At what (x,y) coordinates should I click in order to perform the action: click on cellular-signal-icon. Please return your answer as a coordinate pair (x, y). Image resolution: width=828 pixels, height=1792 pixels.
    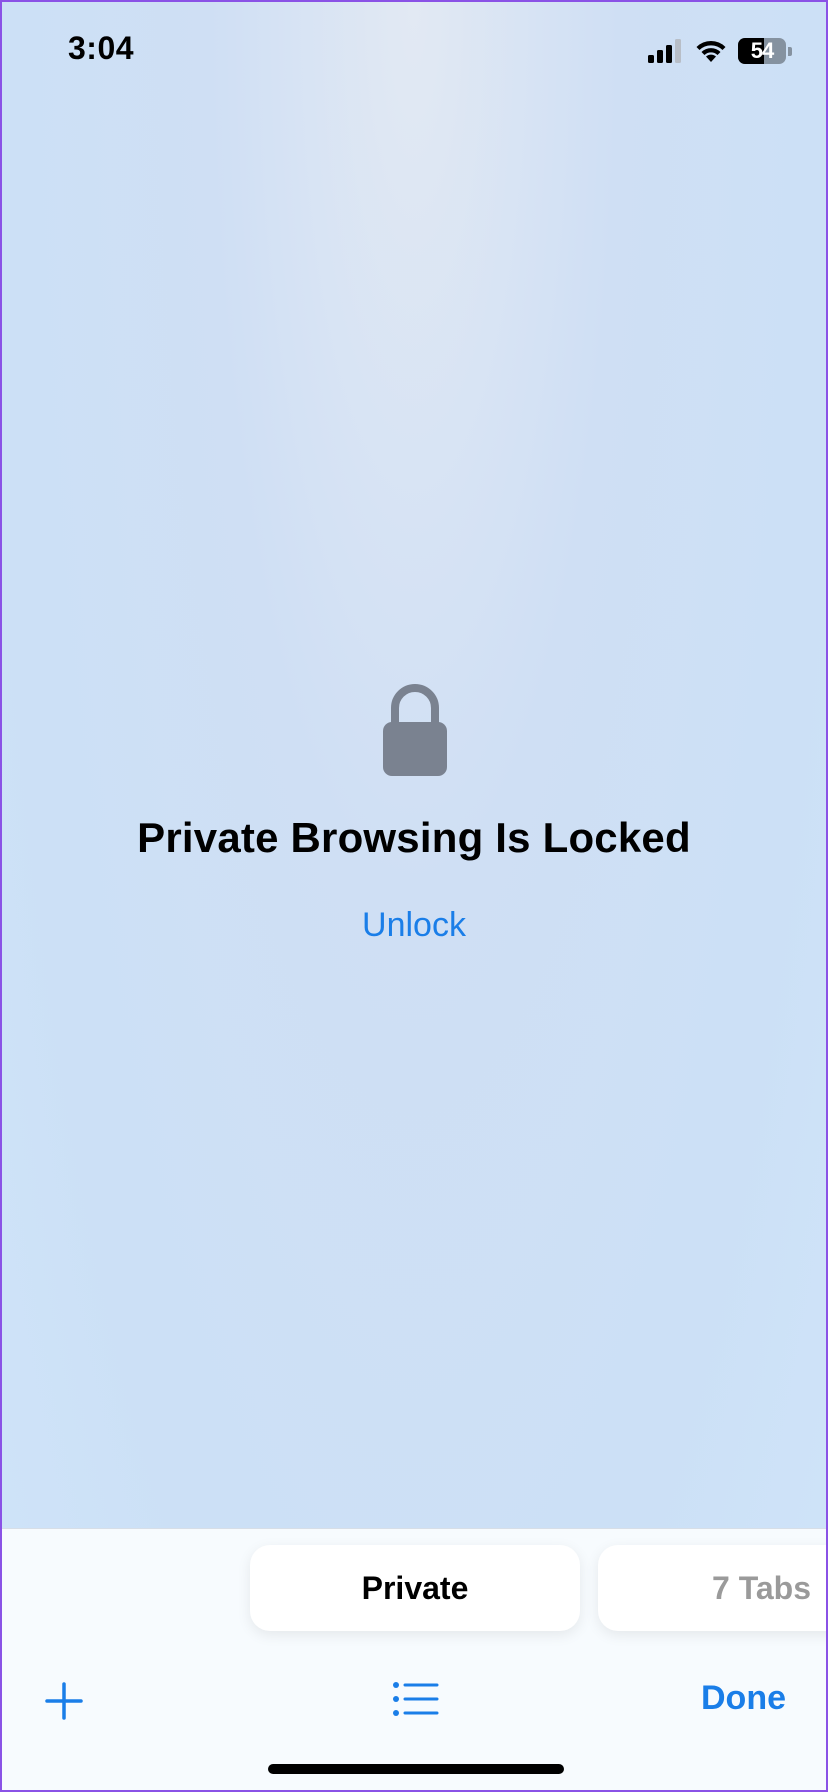
    Looking at the image, I should click on (664, 51).